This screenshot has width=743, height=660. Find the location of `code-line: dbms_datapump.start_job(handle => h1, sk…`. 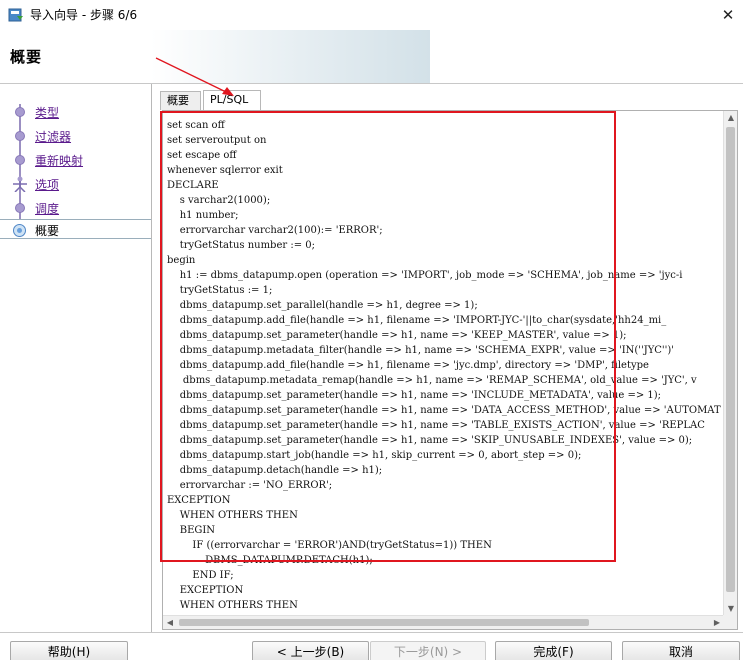

code-line: dbms_datapump.start_job(handle => h1, sk… is located at coordinates (374, 455).